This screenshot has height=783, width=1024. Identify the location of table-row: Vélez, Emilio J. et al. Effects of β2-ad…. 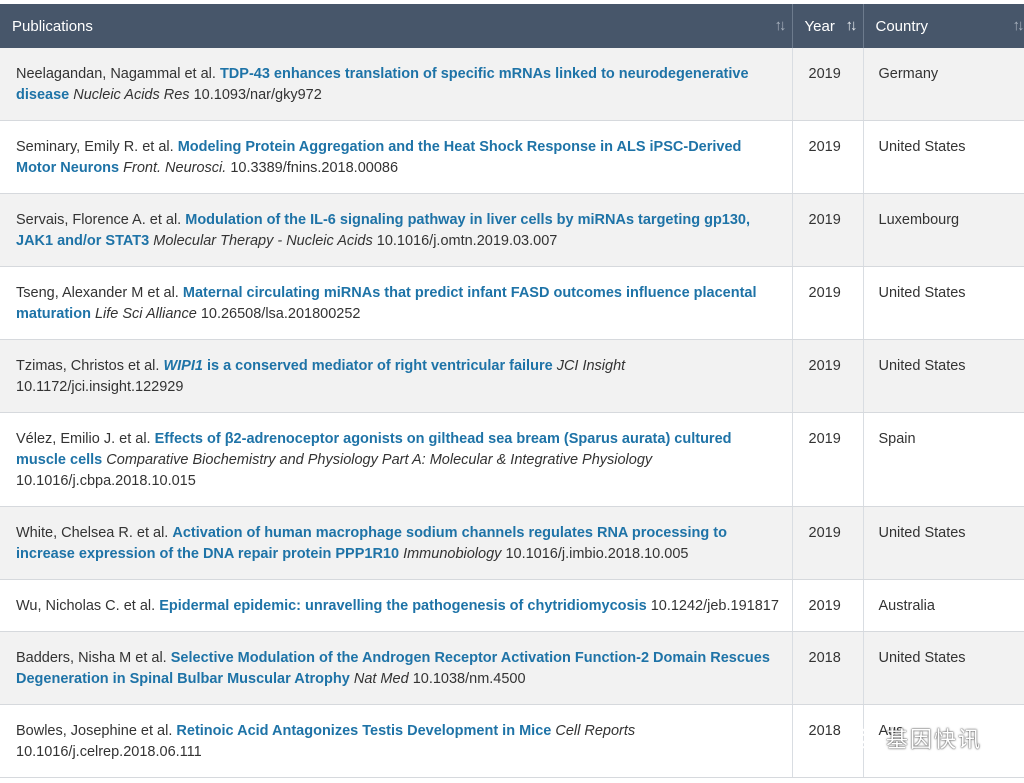
(512, 459).